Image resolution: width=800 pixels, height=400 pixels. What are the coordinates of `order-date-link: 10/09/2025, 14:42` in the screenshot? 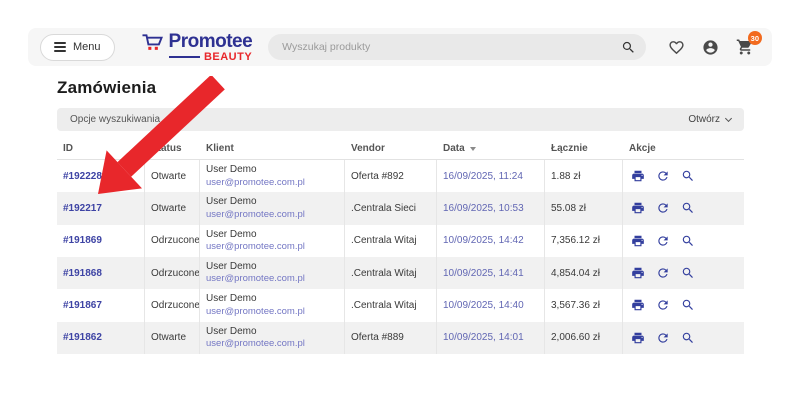 It's located at (483, 240).